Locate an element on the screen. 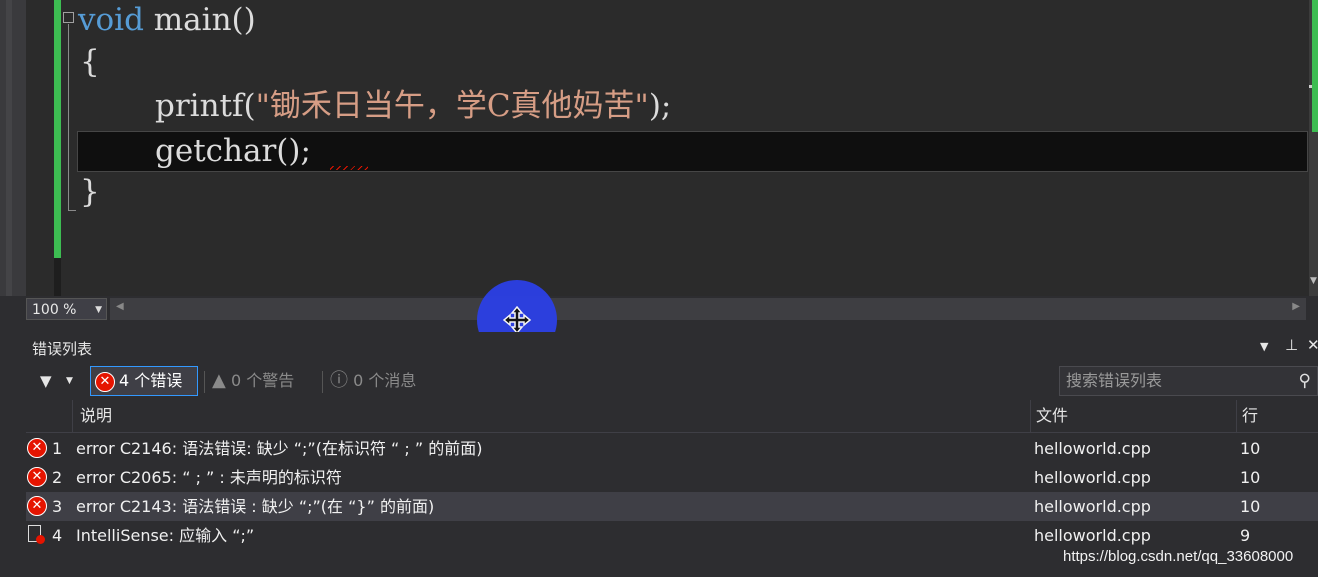 The height and width of the screenshot is (577, 1318). messages-count-label: 0 个消息 is located at coordinates (385, 380).